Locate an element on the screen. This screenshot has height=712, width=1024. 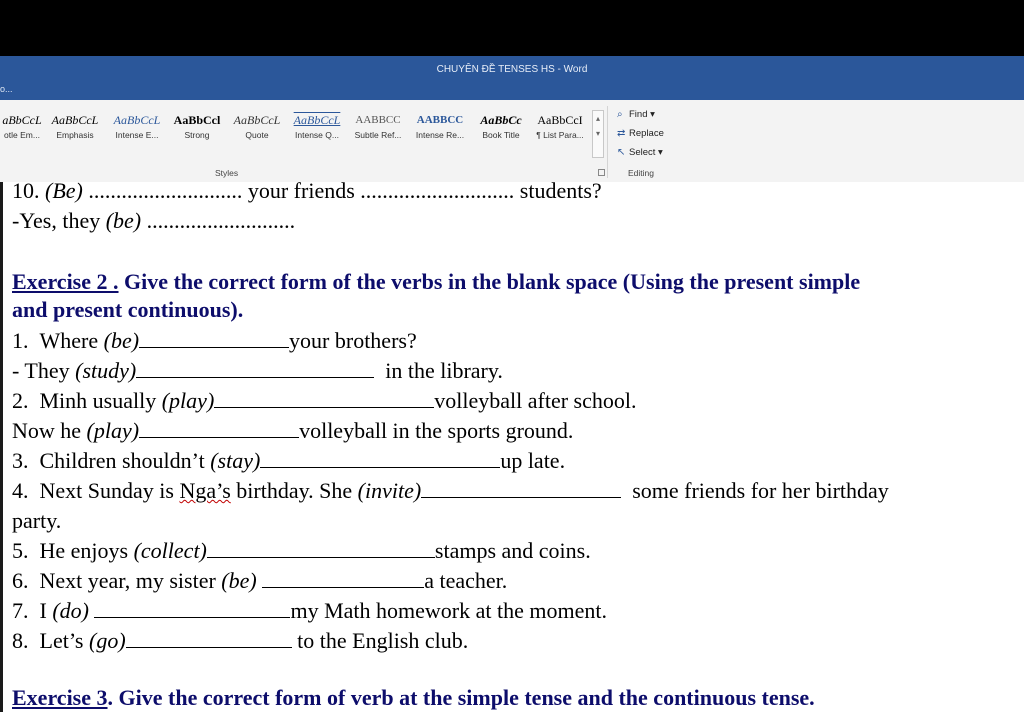
cursor-icon: ↖ is located at coordinates (621, 152).